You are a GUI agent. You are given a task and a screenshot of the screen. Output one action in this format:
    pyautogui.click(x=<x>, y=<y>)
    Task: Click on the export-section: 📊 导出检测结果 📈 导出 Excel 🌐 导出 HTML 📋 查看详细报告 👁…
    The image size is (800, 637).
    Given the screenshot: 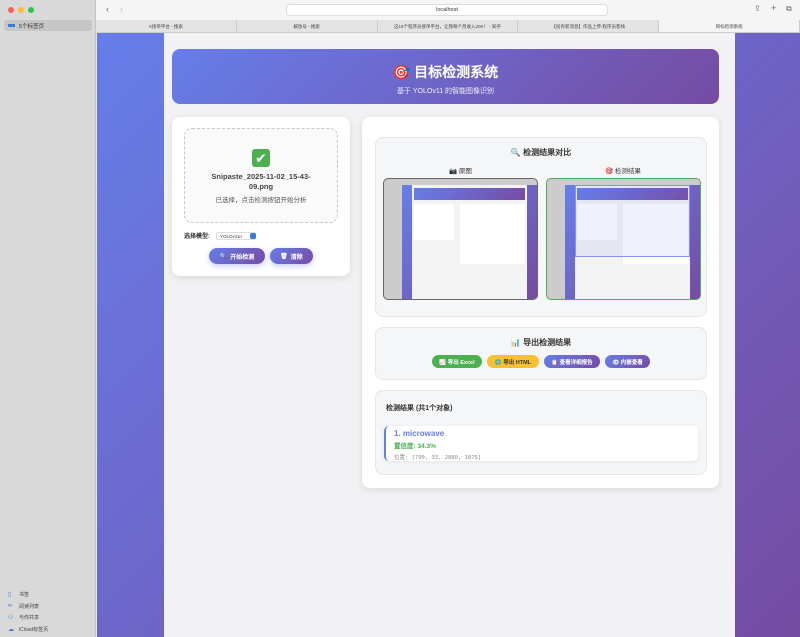 What is the action you would take?
    pyautogui.click(x=541, y=353)
    